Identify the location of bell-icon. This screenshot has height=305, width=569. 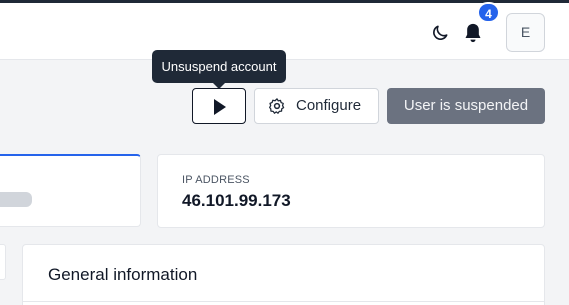
(473, 33).